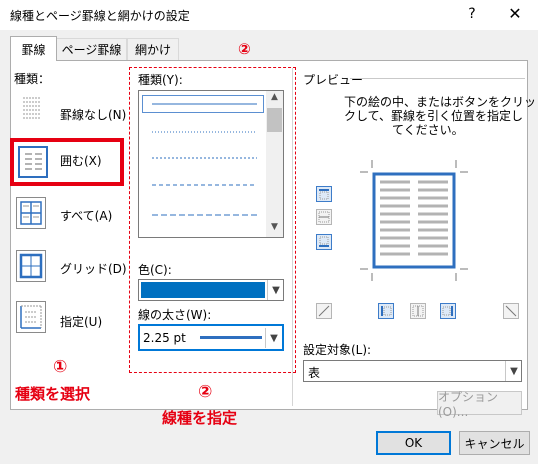 Image resolution: width=538 pixels, height=464 pixels. Describe the element at coordinates (292, 237) in the screenshot. I see `column-divider` at that location.